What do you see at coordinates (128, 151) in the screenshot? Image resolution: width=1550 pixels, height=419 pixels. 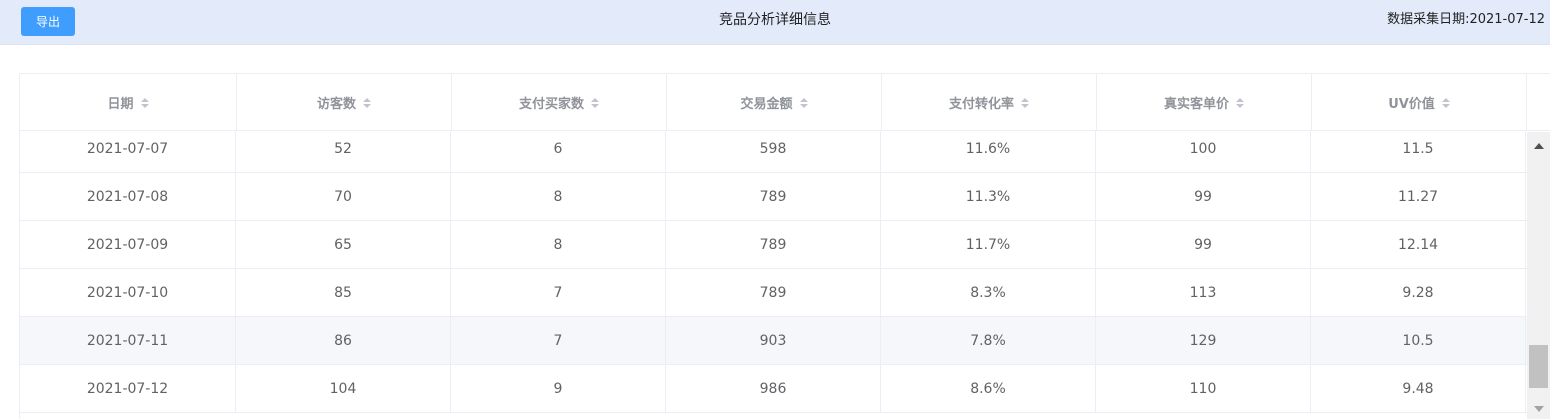 I see `table-cell: 2021-07-07` at bounding box center [128, 151].